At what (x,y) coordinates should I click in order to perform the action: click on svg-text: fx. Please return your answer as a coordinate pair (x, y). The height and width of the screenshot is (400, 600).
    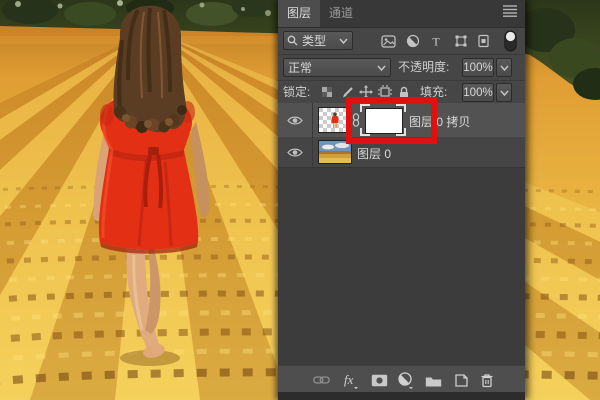
    Looking at the image, I should click on (349, 379).